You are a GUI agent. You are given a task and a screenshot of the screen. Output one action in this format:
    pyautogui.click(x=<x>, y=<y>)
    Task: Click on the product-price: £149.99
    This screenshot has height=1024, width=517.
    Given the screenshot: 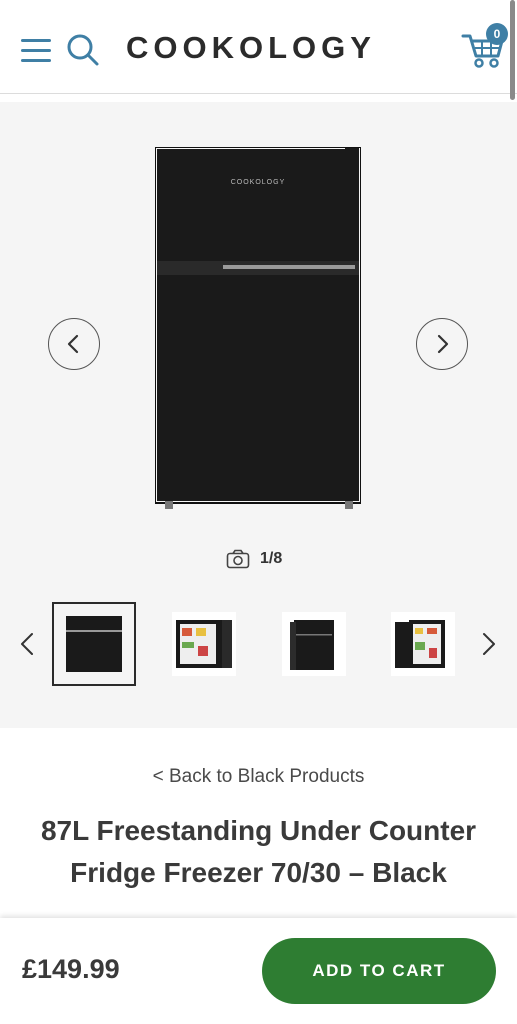 What is the action you would take?
    pyautogui.click(x=71, y=969)
    